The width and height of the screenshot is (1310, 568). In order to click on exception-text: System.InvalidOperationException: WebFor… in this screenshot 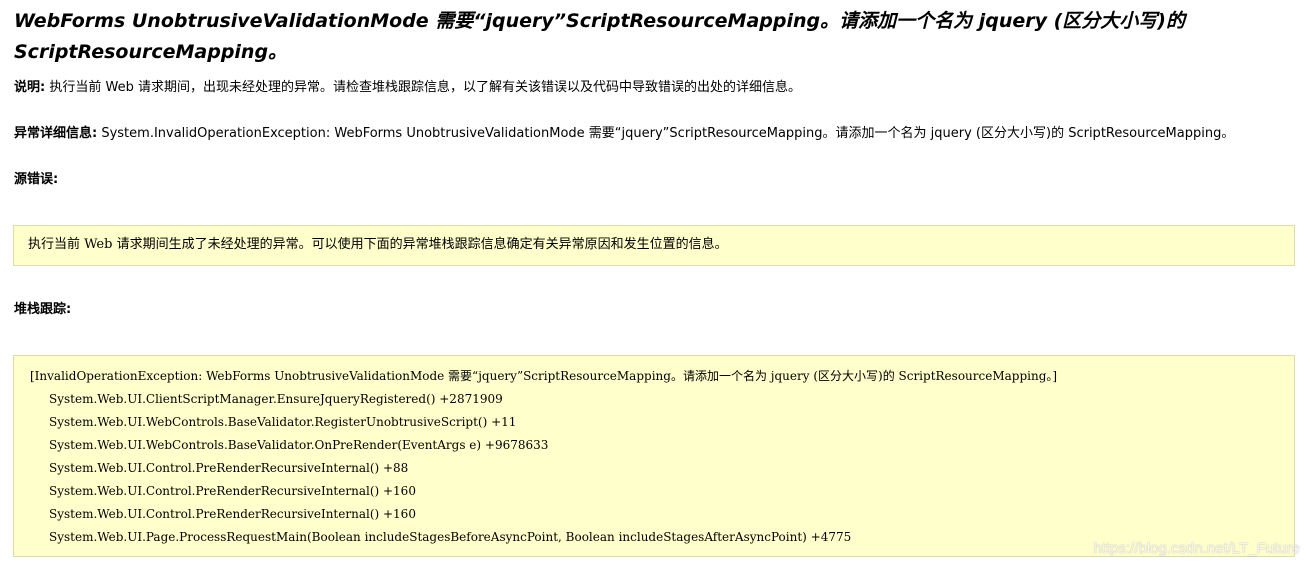, I will do `click(668, 133)`.